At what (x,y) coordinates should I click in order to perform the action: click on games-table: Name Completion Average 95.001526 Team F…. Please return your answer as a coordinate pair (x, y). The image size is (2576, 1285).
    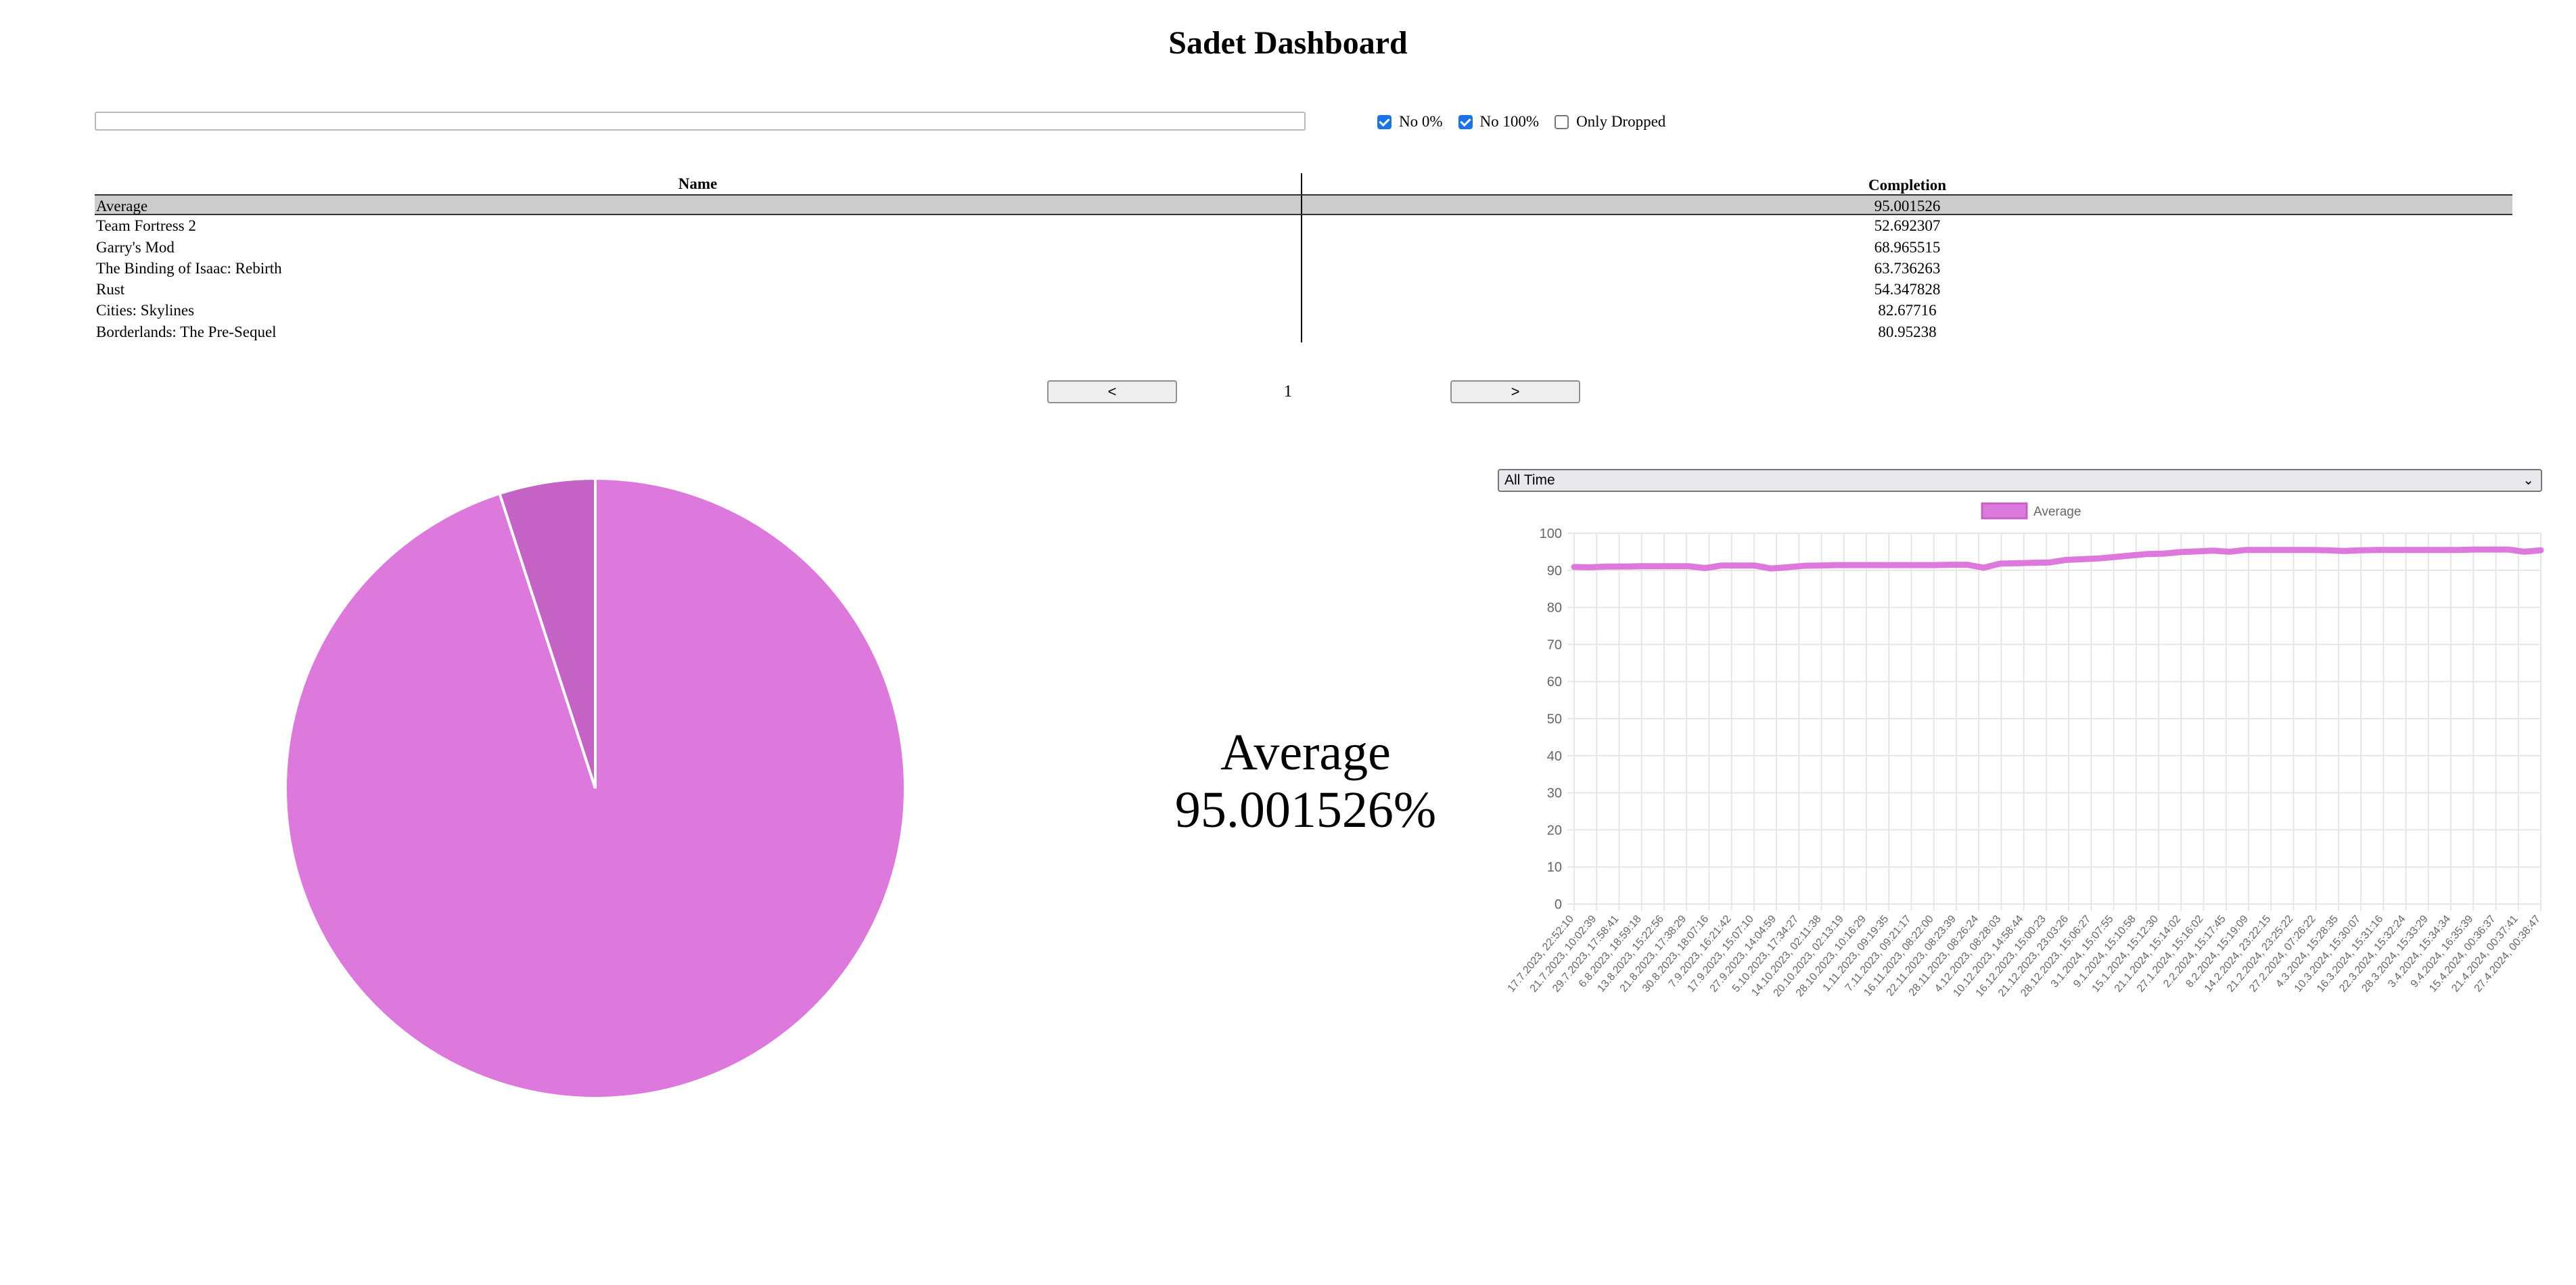
    Looking at the image, I should click on (1303, 258).